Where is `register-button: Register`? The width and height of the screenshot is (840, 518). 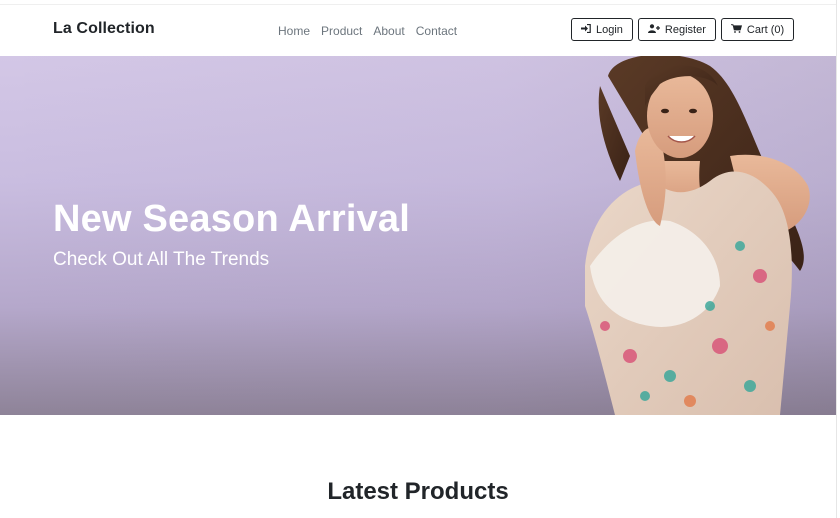
register-button: Register is located at coordinates (676, 29).